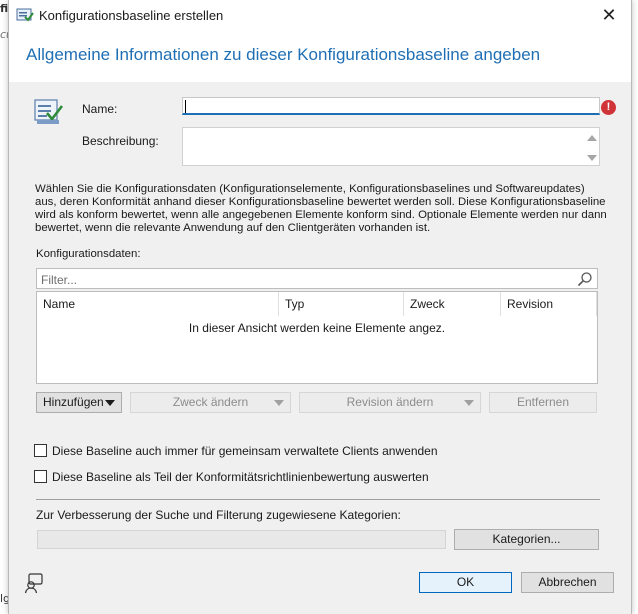  I want to click on add-dropdown-button: Hinzufügen, so click(79, 402).